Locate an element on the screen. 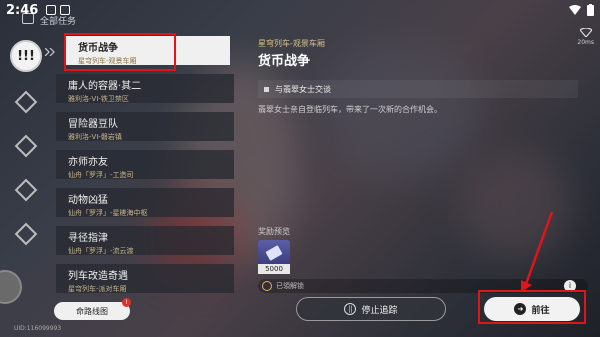 The height and width of the screenshot is (337, 600). quest-location: 仙舟「罗浮」-星槎海中枢 is located at coordinates (108, 213).